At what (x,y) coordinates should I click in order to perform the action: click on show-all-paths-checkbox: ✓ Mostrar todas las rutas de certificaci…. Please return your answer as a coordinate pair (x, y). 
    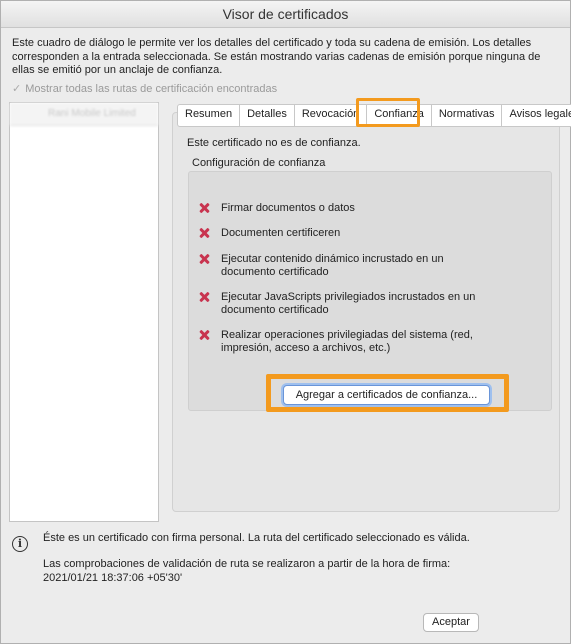
    Looking at the image, I should click on (145, 89).